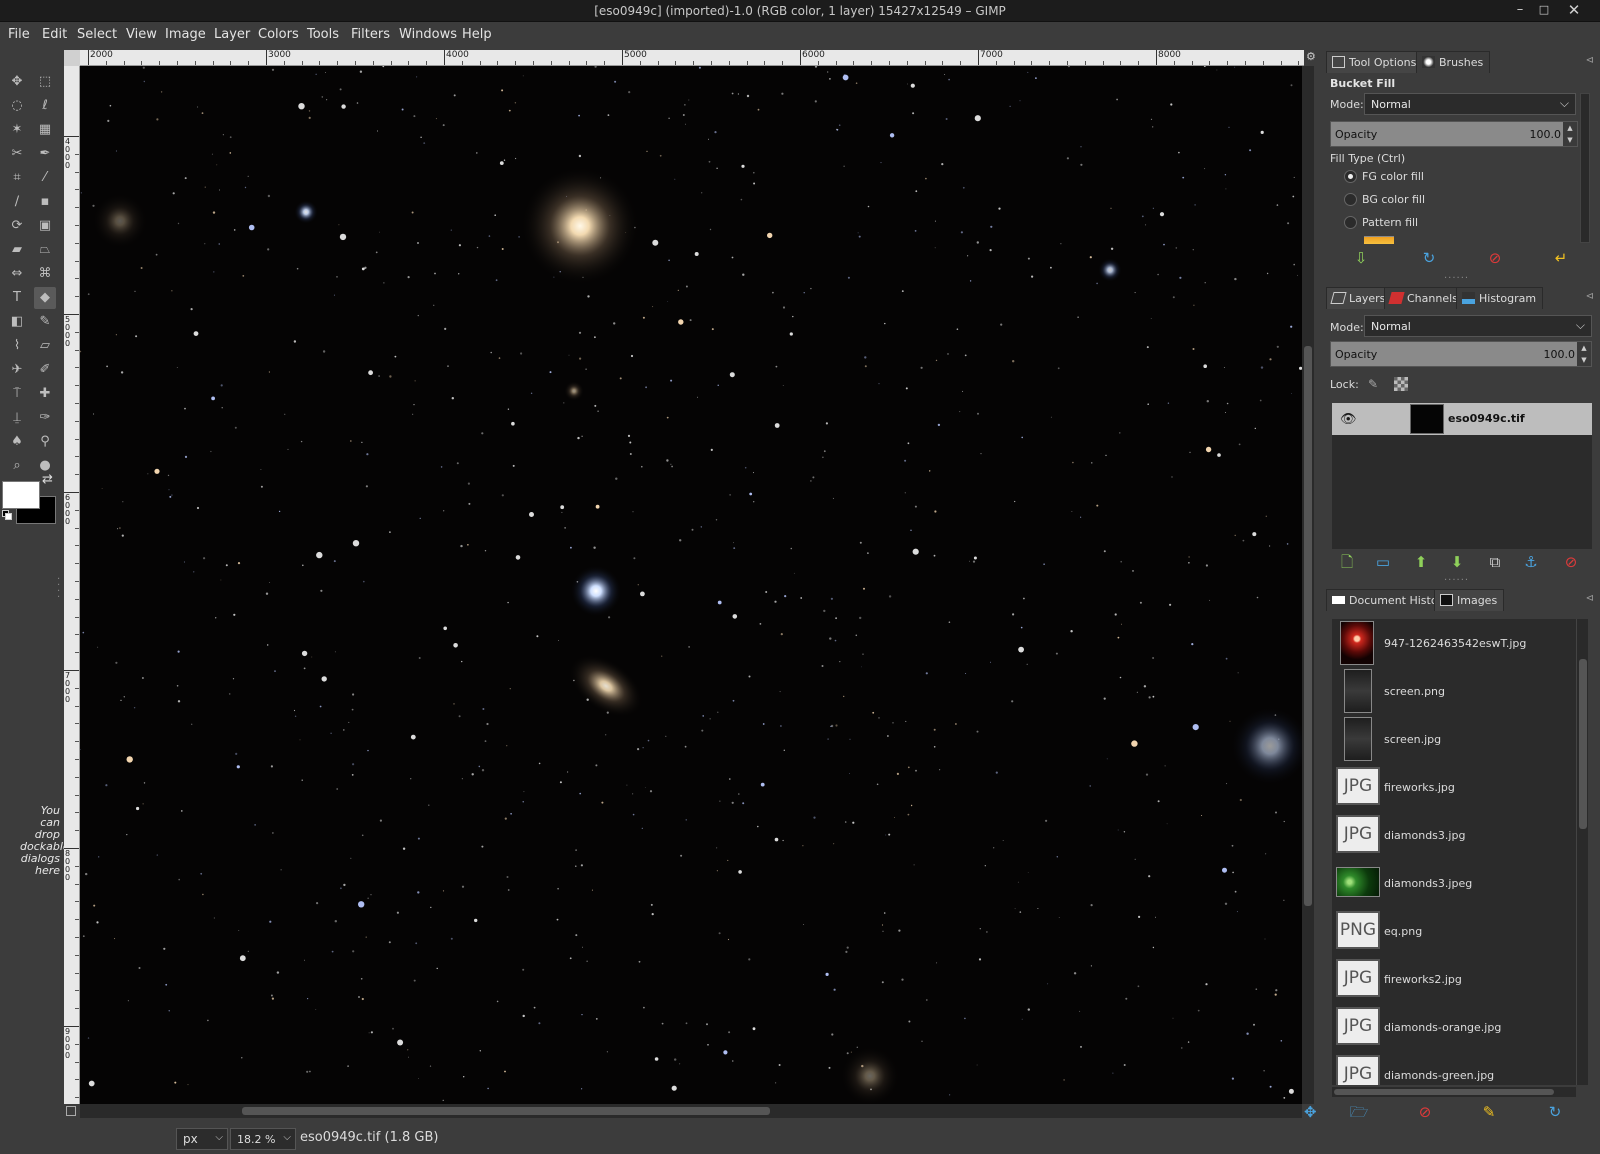  I want to click on menu-select: Select, so click(97, 34).